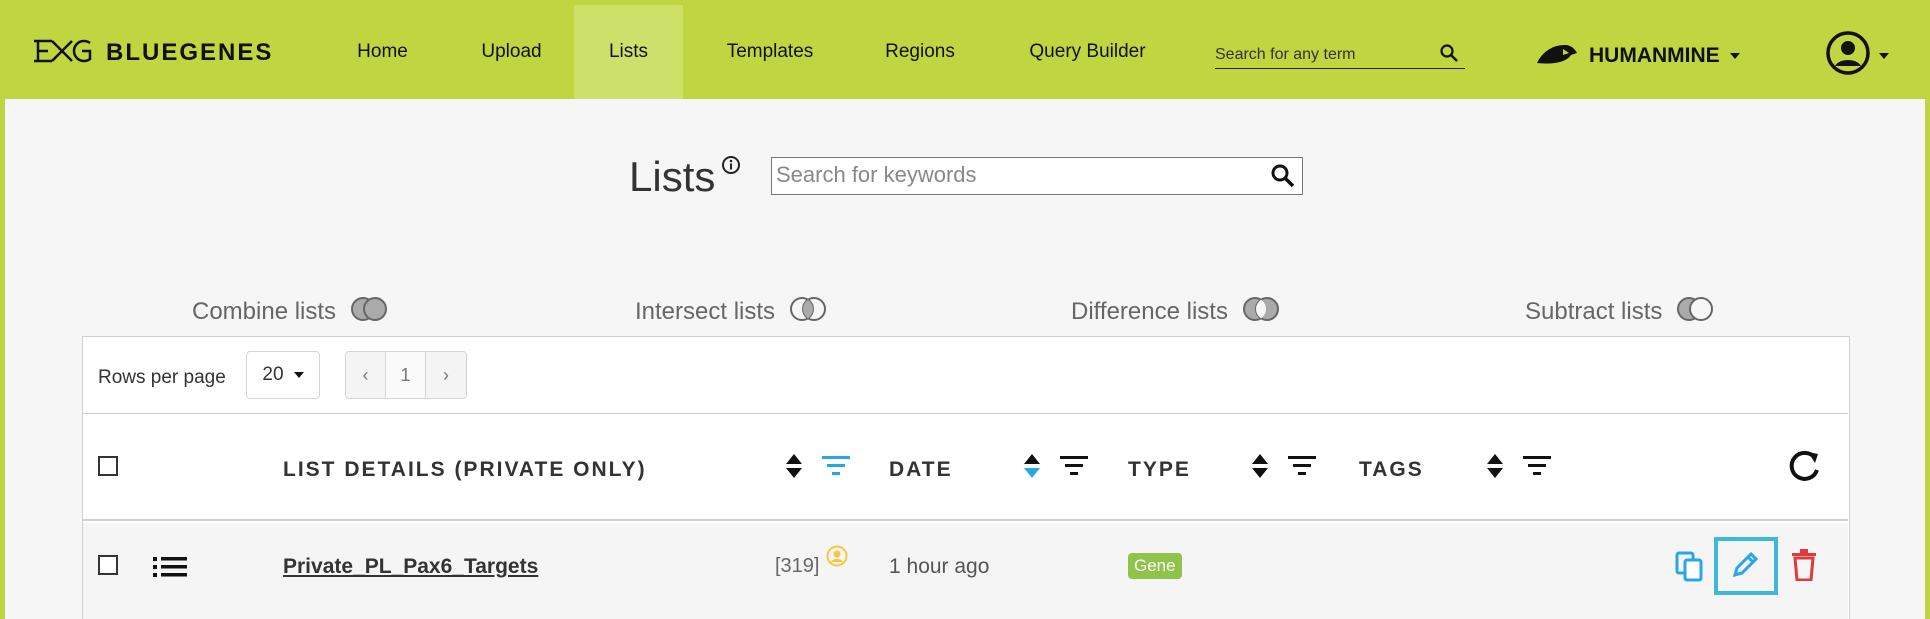 The height and width of the screenshot is (619, 1930). What do you see at coordinates (1391, 469) in the screenshot?
I see `header-tags: TAGS` at bounding box center [1391, 469].